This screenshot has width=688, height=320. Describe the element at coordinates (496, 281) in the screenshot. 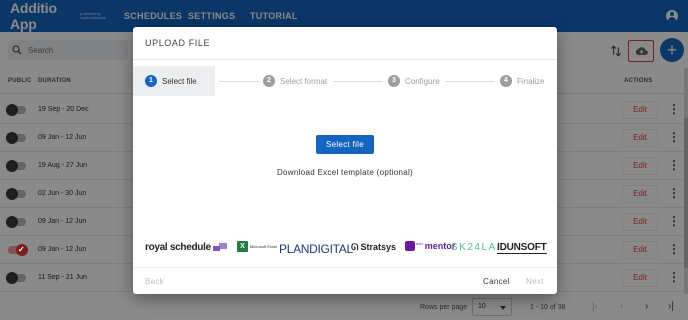

I see `cancel-button: Cancel` at that location.